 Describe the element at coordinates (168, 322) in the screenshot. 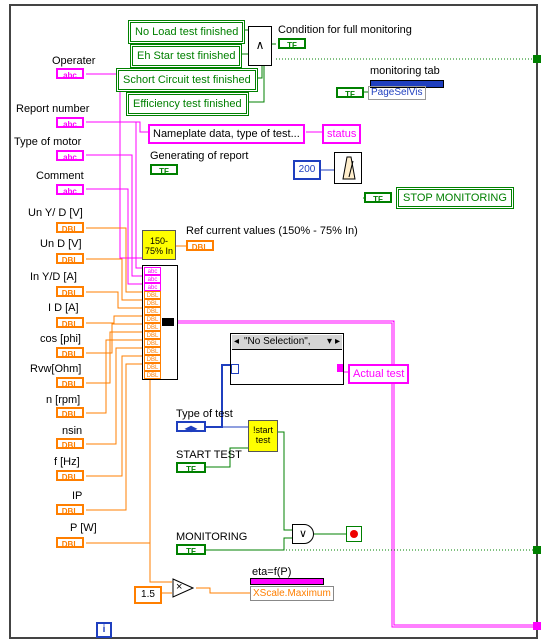

I see `bundle-output-icon` at that location.